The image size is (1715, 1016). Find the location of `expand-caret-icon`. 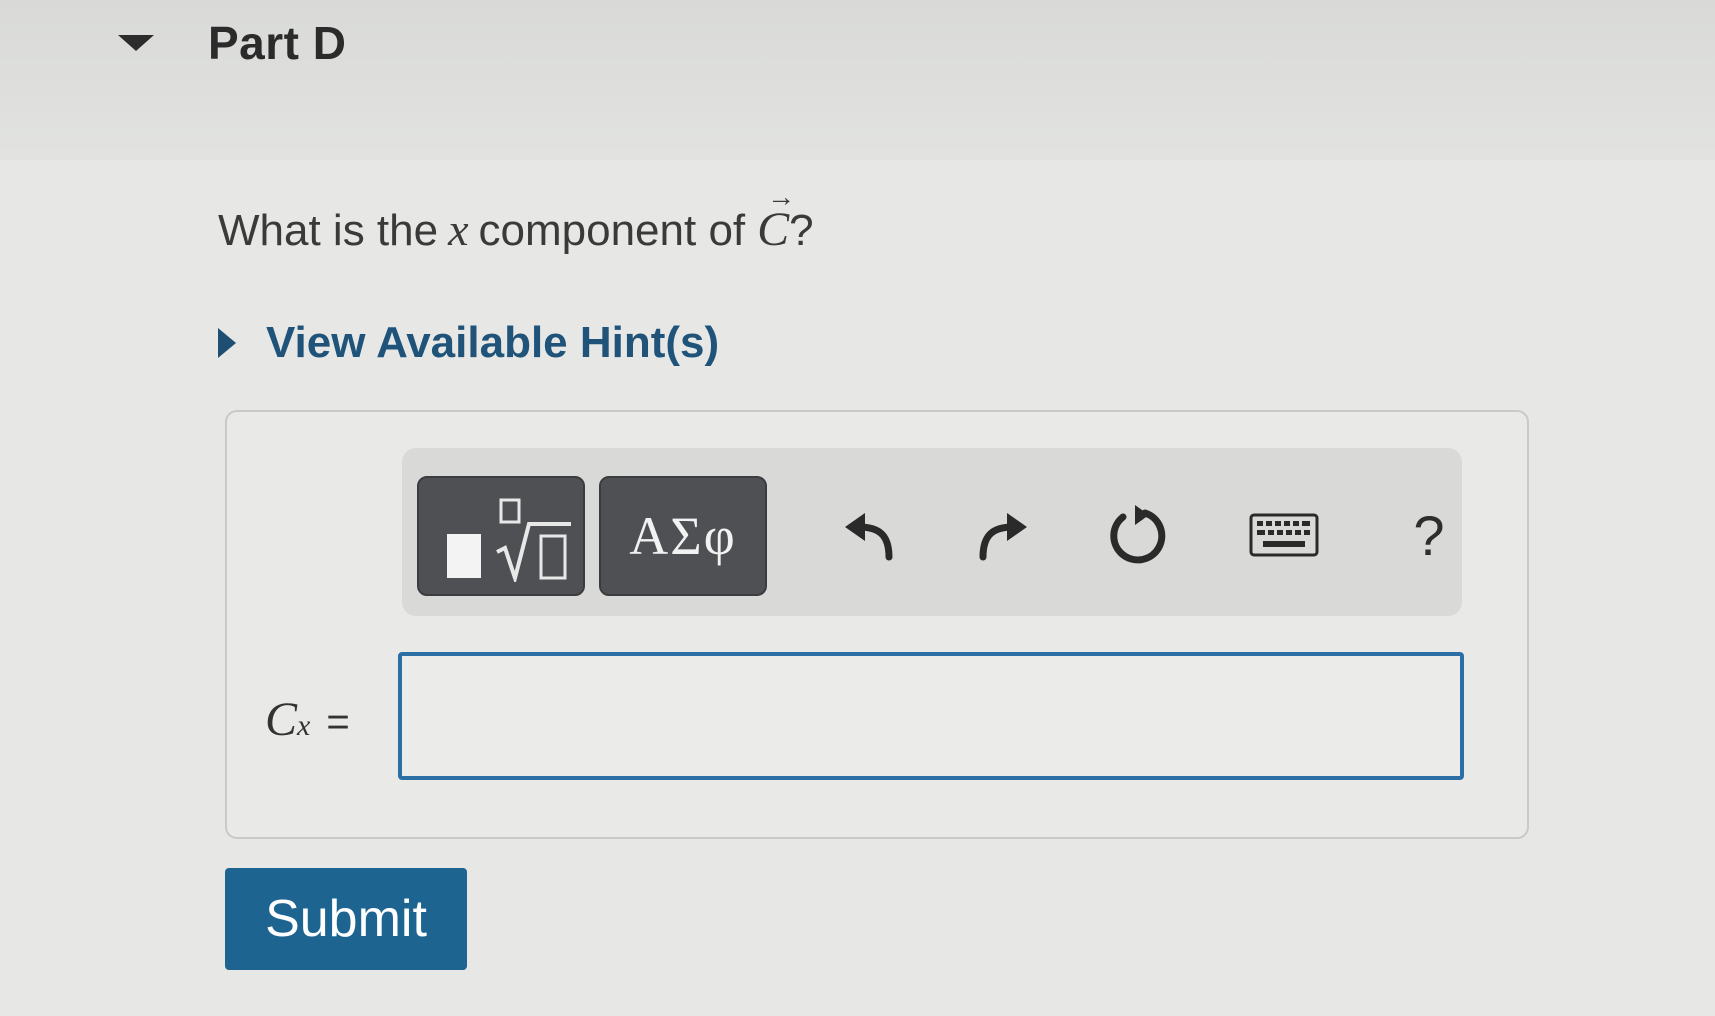

expand-caret-icon is located at coordinates (227, 343).